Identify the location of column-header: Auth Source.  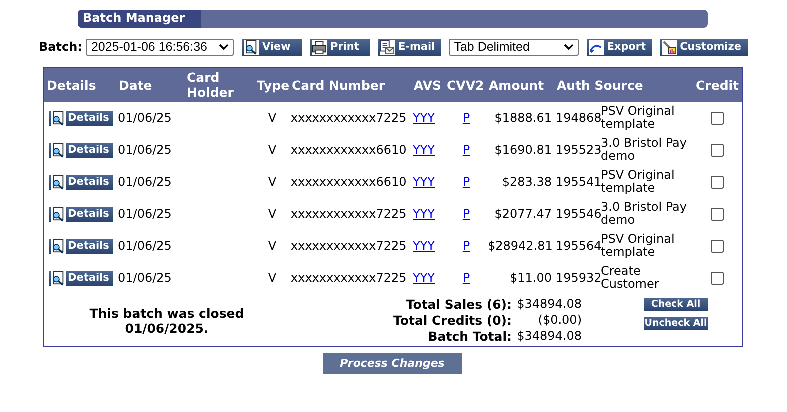
(600, 85).